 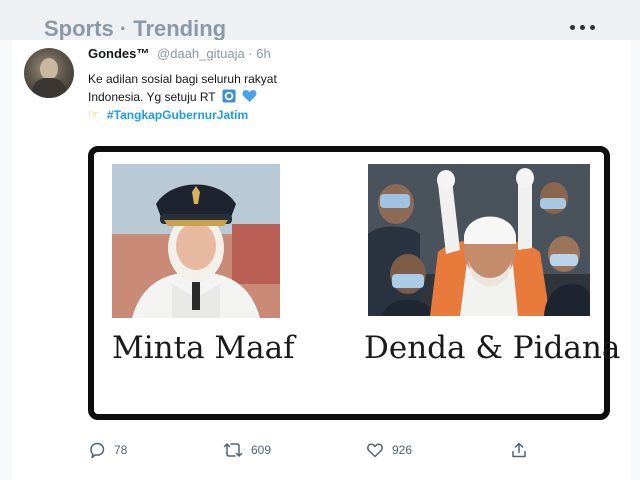 What do you see at coordinates (247, 450) in the screenshot?
I see `retweet-button: 609` at bounding box center [247, 450].